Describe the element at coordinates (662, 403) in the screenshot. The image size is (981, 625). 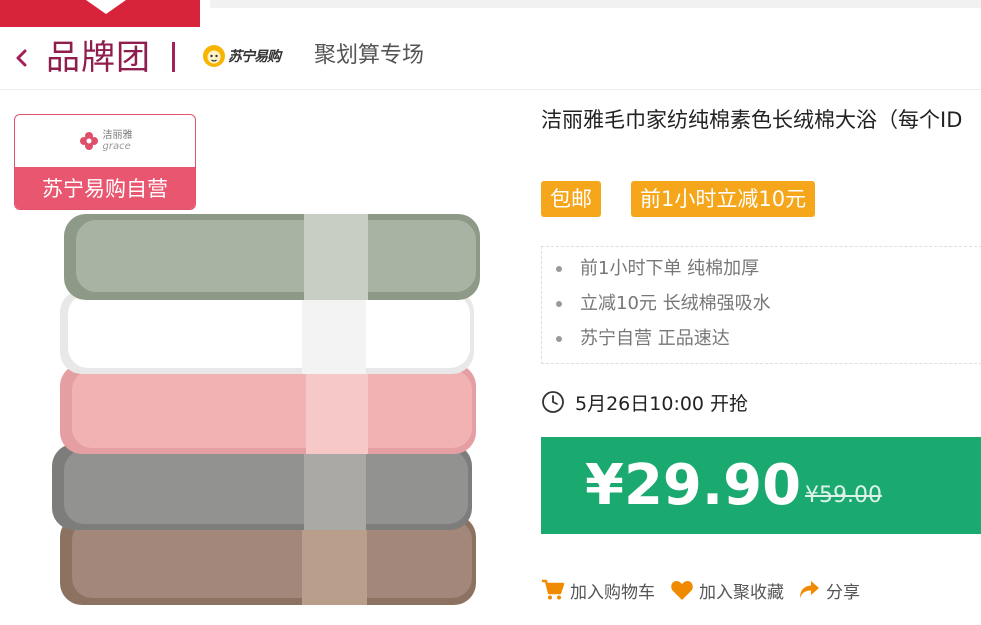
I see `sale-time-text: 5月26日10:00 开抢` at that location.